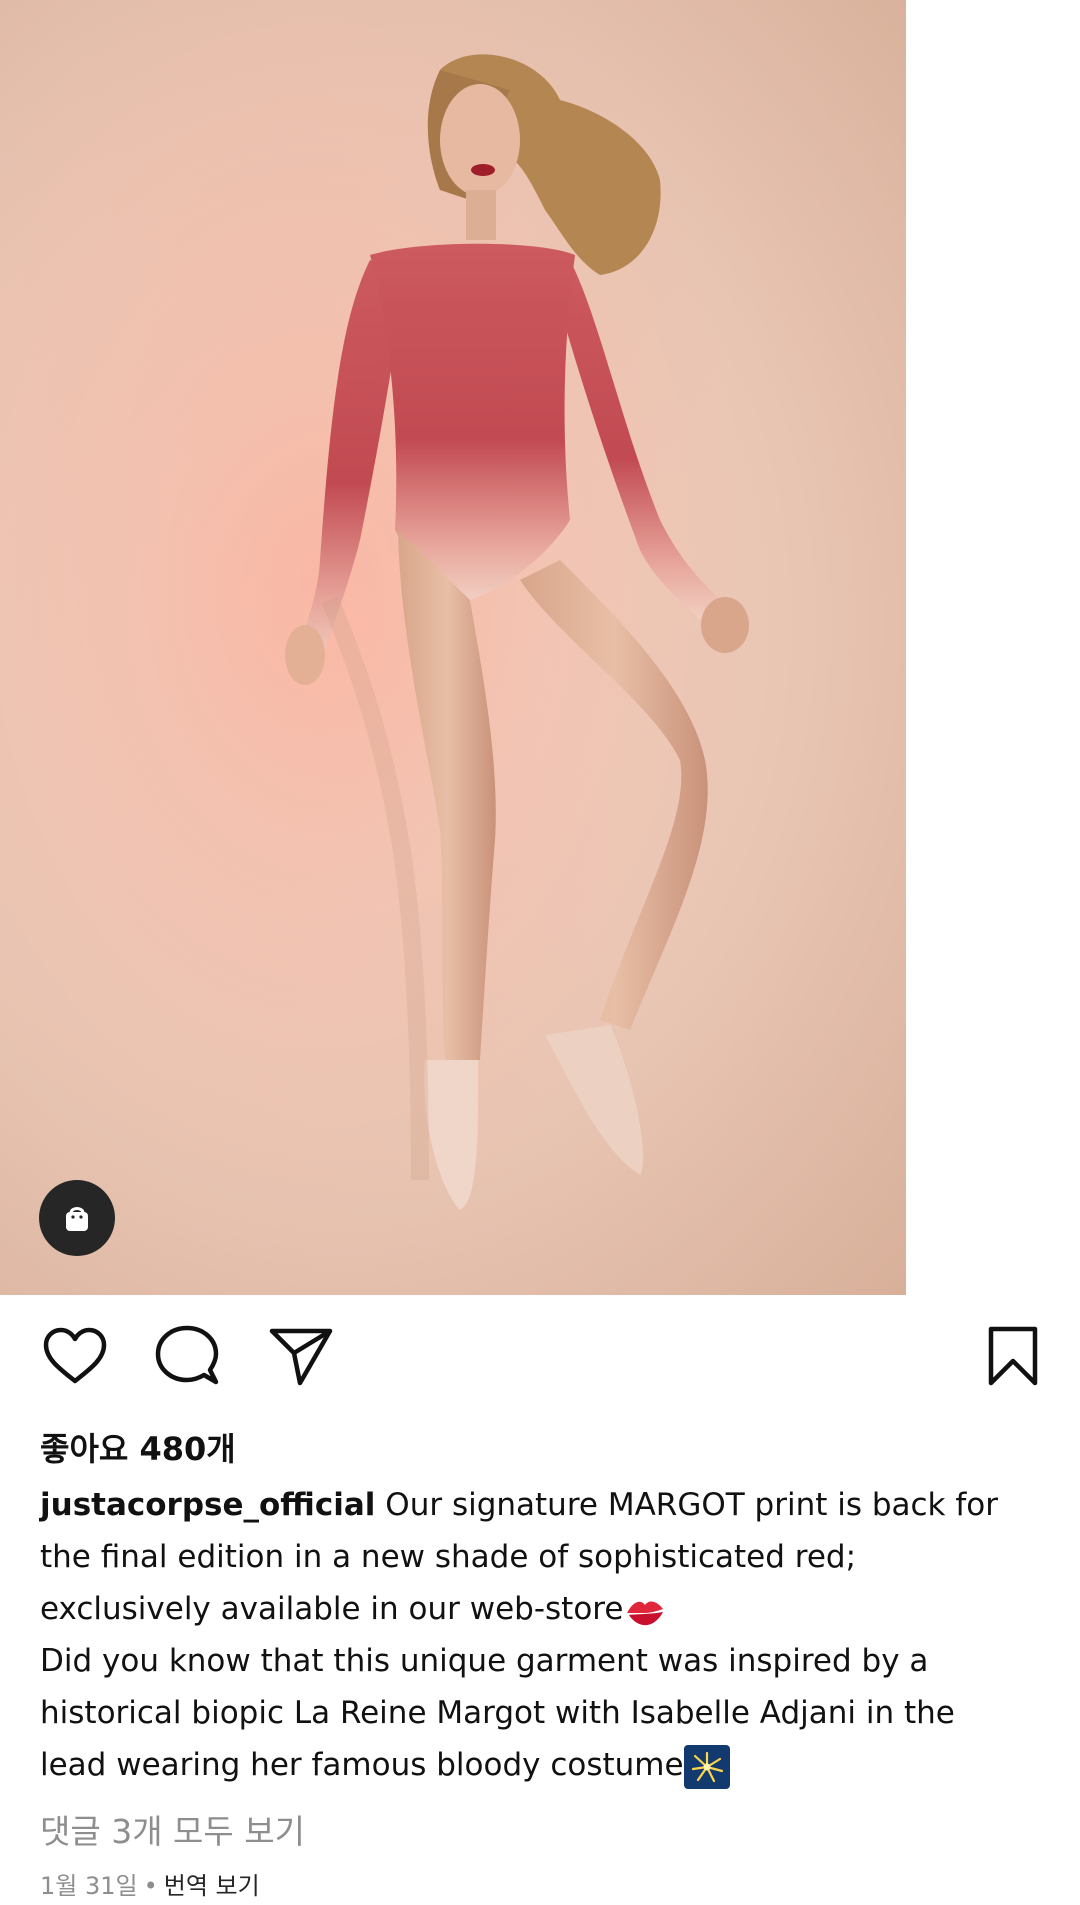 This screenshot has height=1905, width=1080. I want to click on username-link: justacorpse_official, so click(207, 1505).